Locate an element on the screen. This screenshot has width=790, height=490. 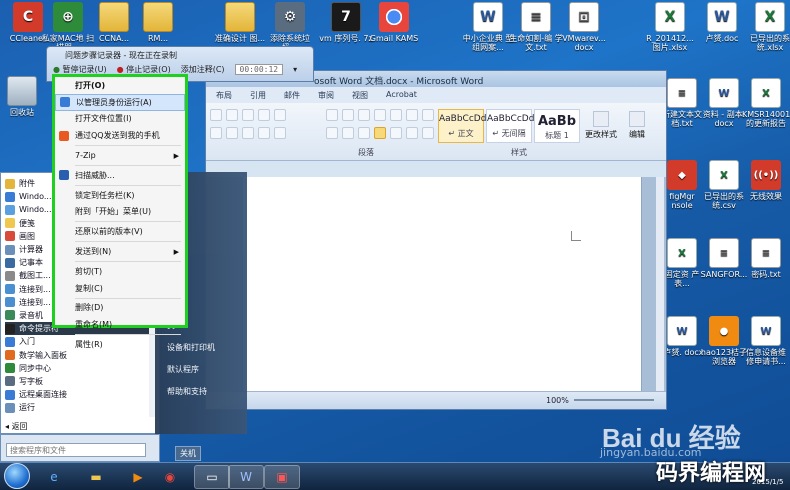
tab-layout: 布局 is located at coordinates (224, 96).